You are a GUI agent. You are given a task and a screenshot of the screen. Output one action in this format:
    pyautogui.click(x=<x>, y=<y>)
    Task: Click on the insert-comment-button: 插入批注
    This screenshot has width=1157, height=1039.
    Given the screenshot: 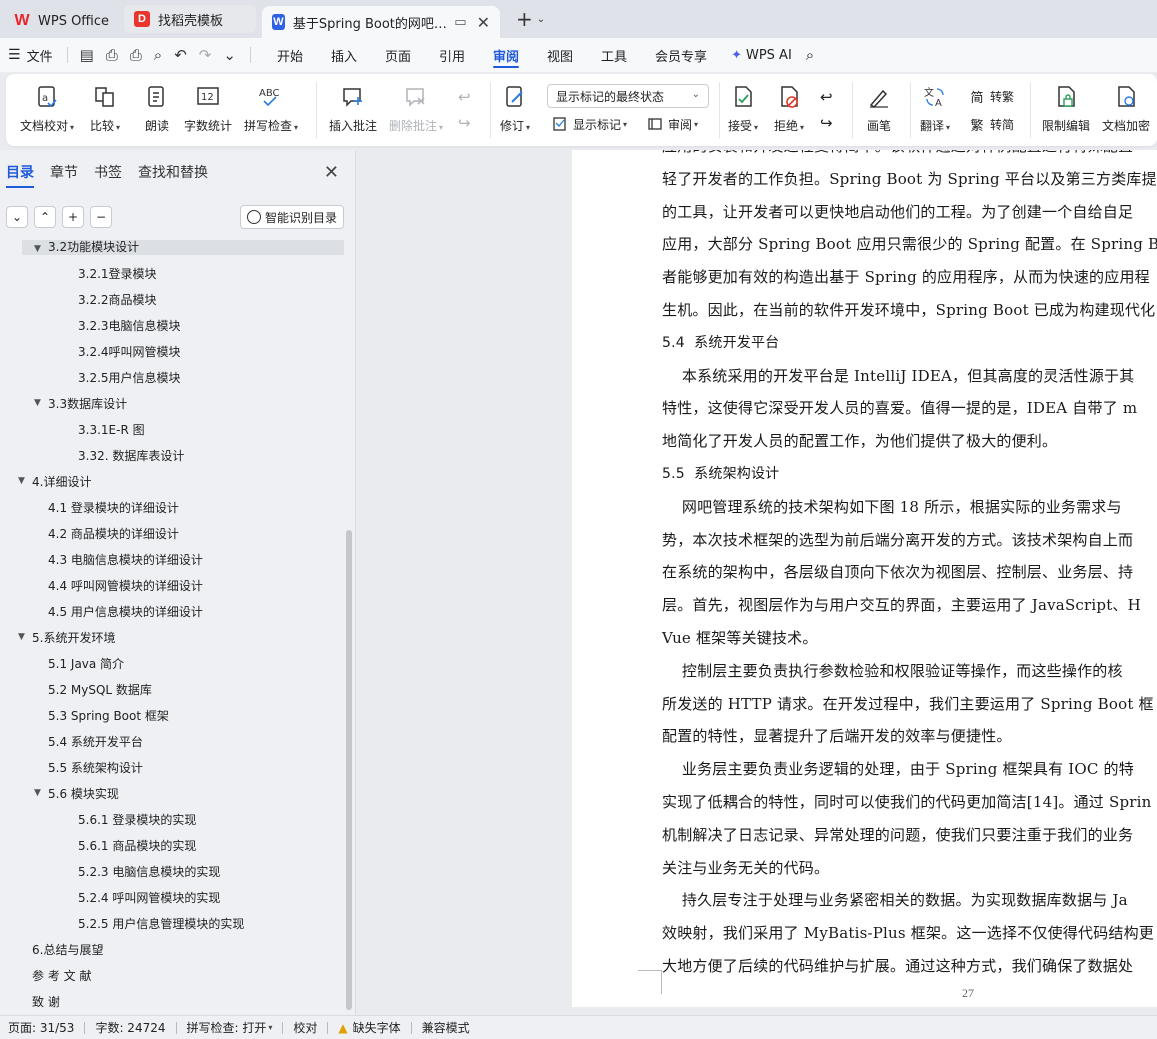 What is the action you would take?
    pyautogui.click(x=353, y=109)
    